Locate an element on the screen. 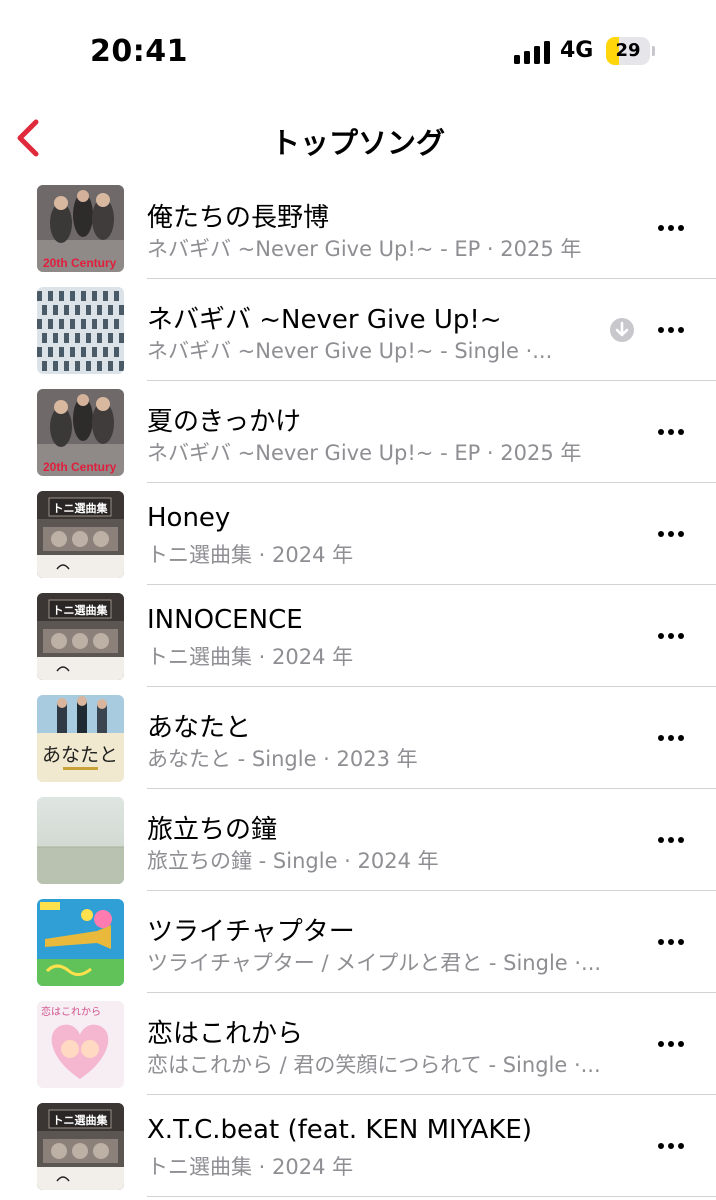 The height and width of the screenshot is (1200, 716). battery-icon: 29 is located at coordinates (631, 52).